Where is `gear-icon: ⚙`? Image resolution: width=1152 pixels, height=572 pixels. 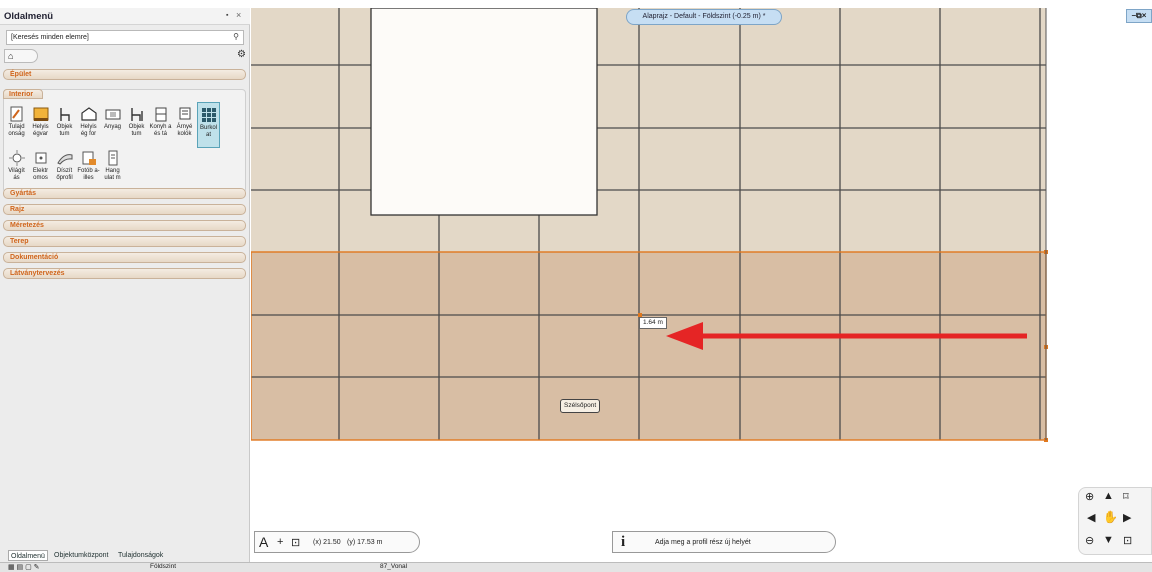
gear-icon: ⚙ is located at coordinates (241, 54).